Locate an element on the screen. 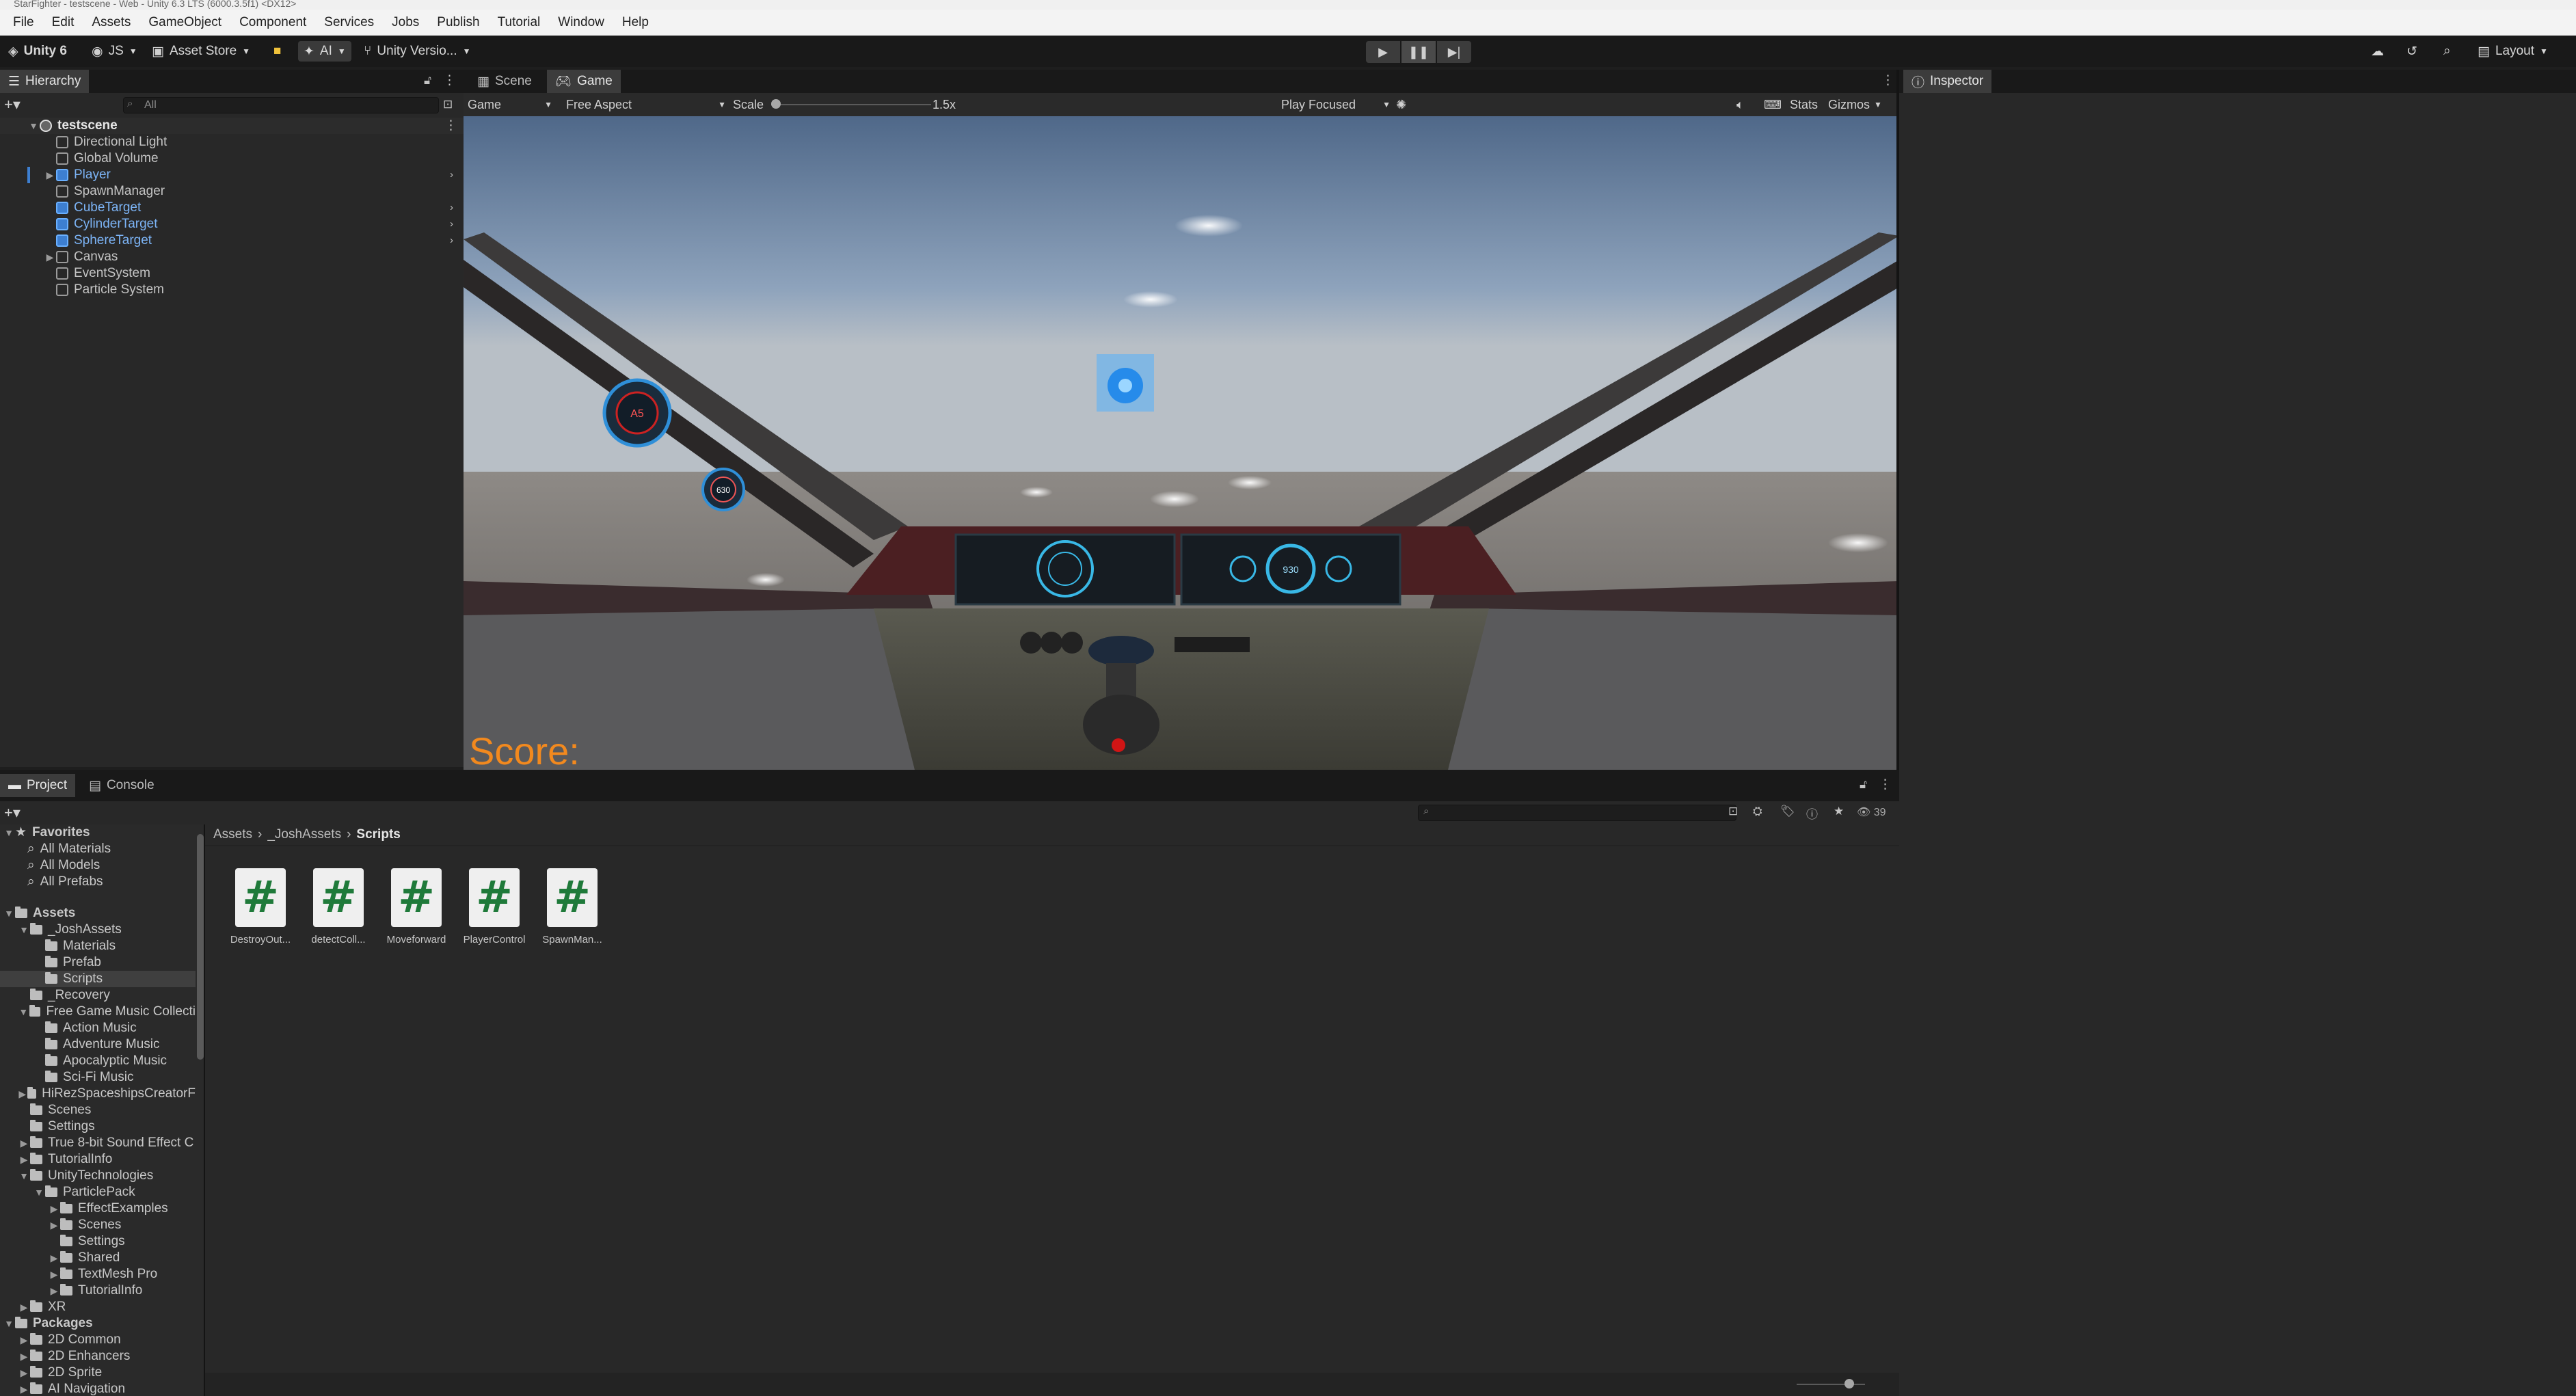 The width and height of the screenshot is (2576, 1396). breadcrumb-item: Assets is located at coordinates (232, 835).